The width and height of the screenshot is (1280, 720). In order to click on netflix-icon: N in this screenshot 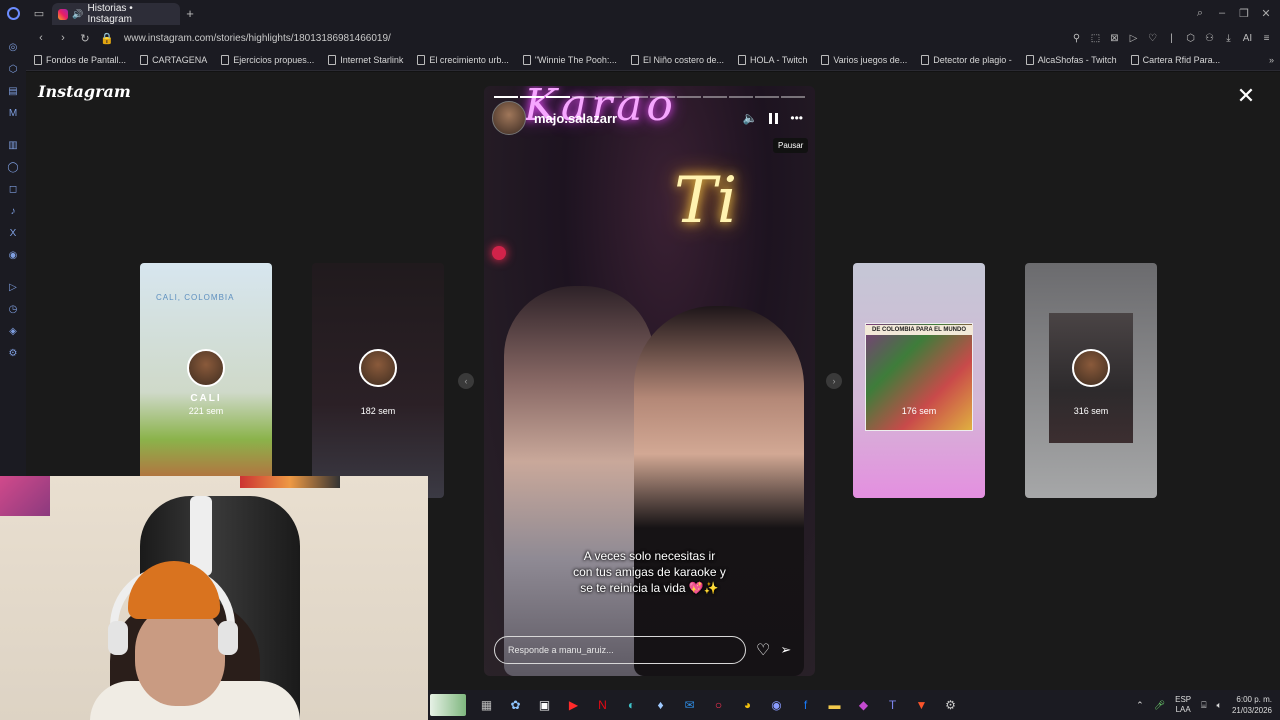, I will do `click(602, 705)`.